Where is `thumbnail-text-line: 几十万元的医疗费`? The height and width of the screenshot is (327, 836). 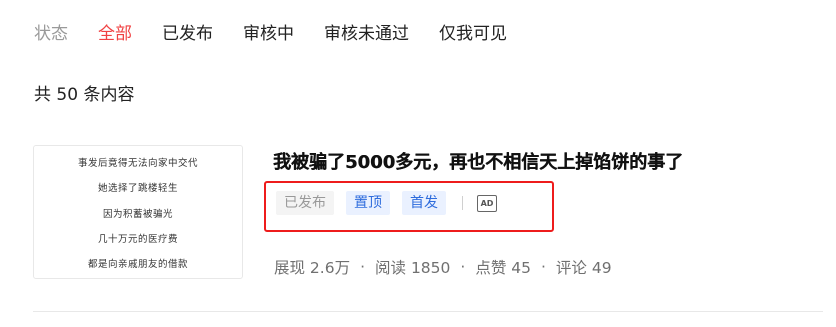 thumbnail-text-line: 几十万元的医疗费 is located at coordinates (137, 239).